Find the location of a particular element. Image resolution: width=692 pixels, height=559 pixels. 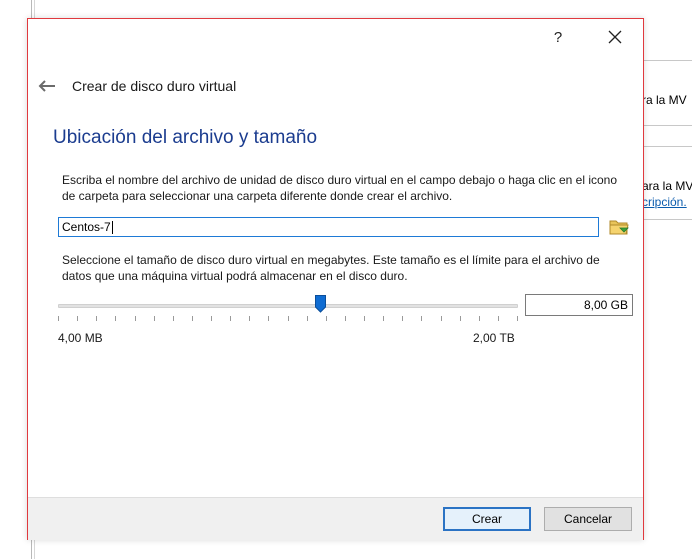

background-panel-1-text: ra la MV is located at coordinates (664, 100).